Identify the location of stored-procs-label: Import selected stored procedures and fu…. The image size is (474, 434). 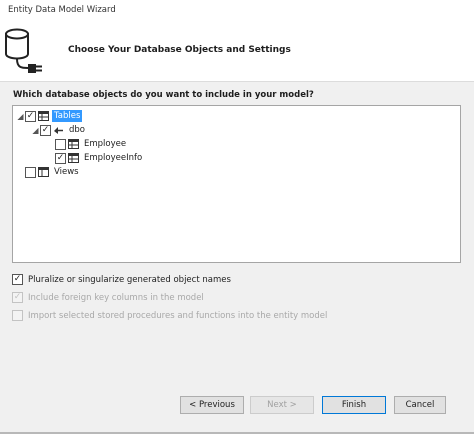
(178, 315).